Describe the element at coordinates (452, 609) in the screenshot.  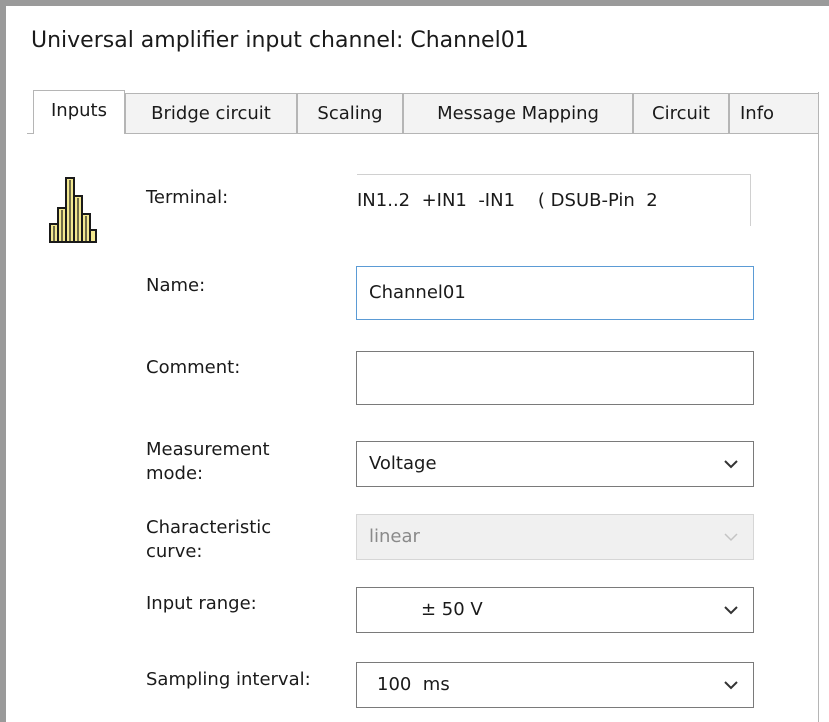
I see `input-range-value: ± 50 V` at that location.